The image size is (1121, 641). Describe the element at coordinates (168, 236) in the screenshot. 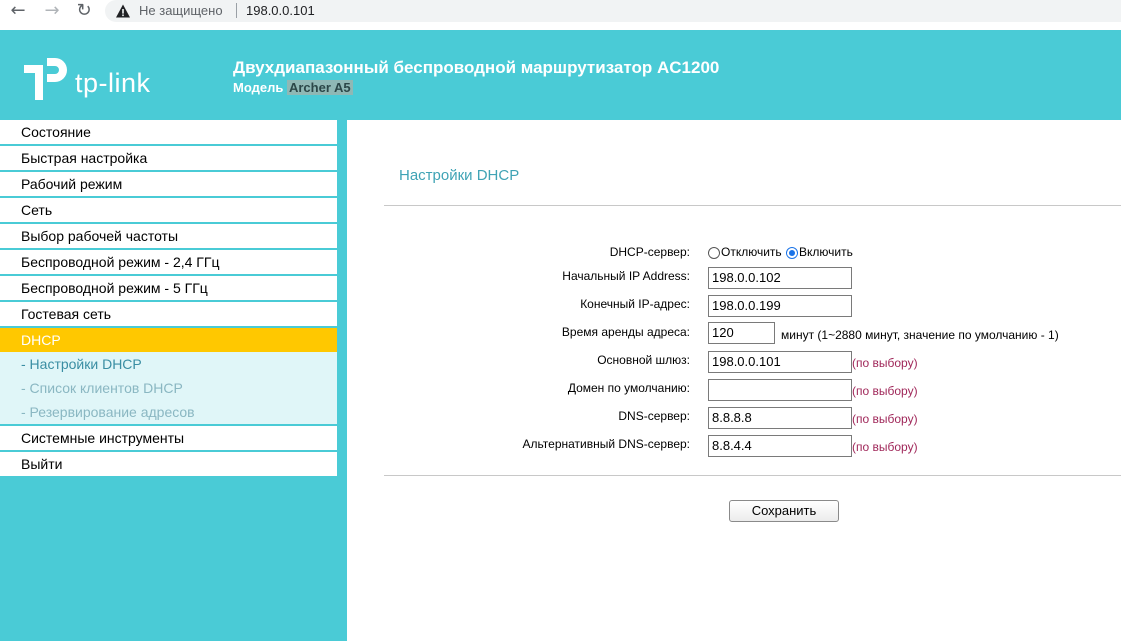

I see `sidebar-item-band-selection: Выбор рабочей частоты` at that location.